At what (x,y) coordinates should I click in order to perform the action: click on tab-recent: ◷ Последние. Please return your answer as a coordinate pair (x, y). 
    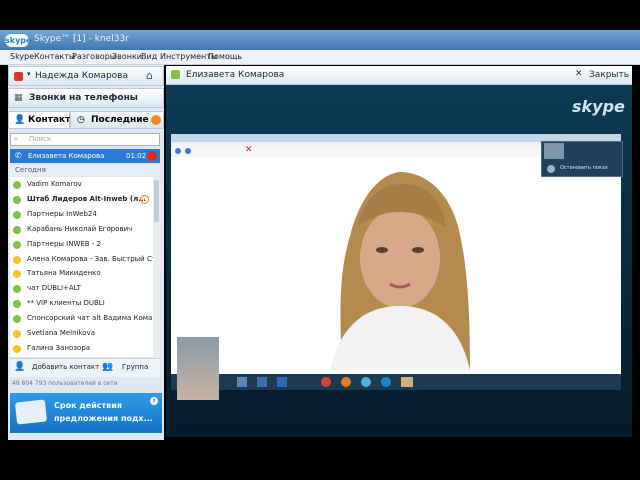
    Looking at the image, I should click on (117, 120).